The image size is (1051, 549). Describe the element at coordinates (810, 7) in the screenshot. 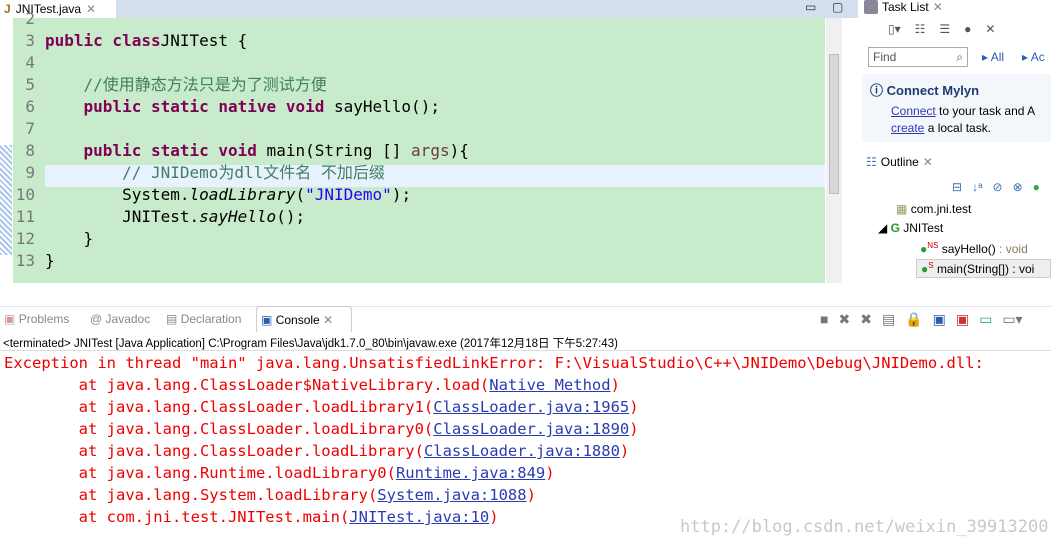

I see `minimize-button: ▭` at that location.